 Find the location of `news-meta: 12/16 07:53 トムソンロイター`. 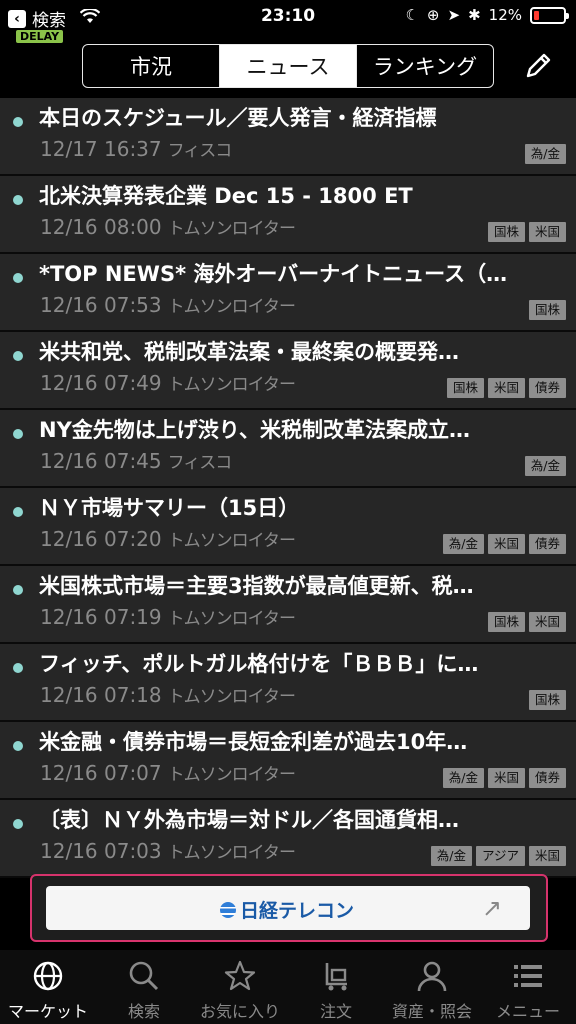

news-meta: 12/16 07:53 トムソンロイター is located at coordinates (168, 304).